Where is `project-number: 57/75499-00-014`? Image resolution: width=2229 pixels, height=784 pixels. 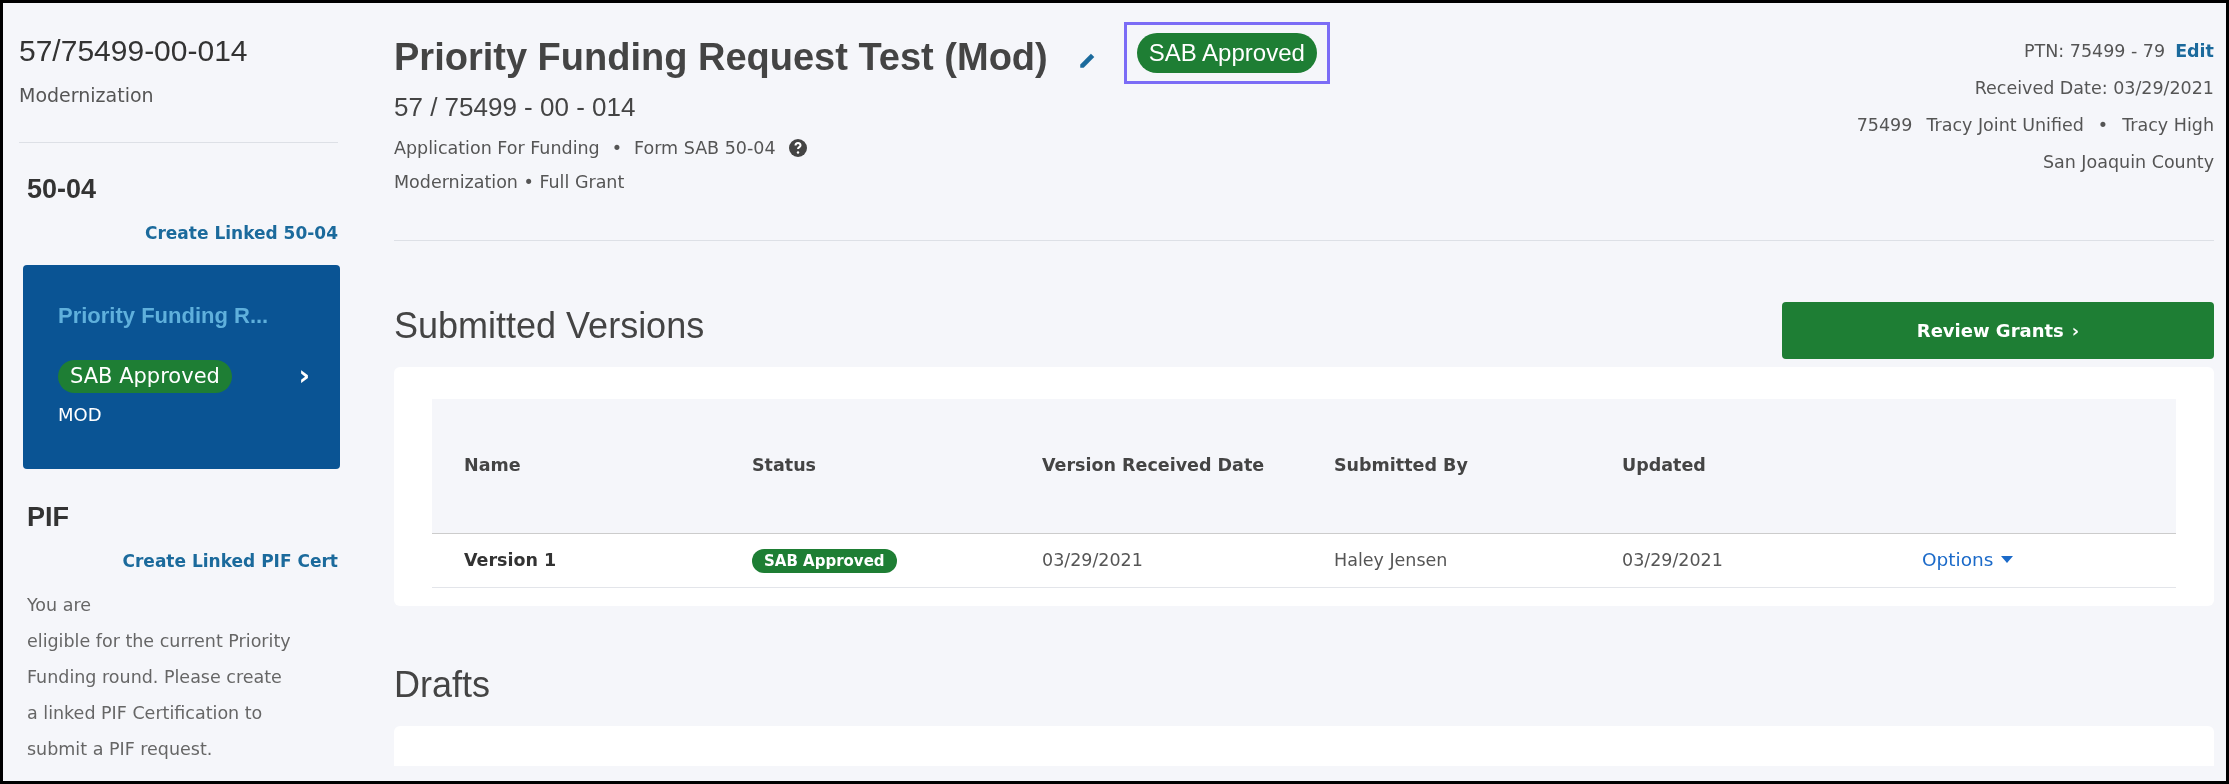 project-number: 57/75499-00-014 is located at coordinates (134, 51).